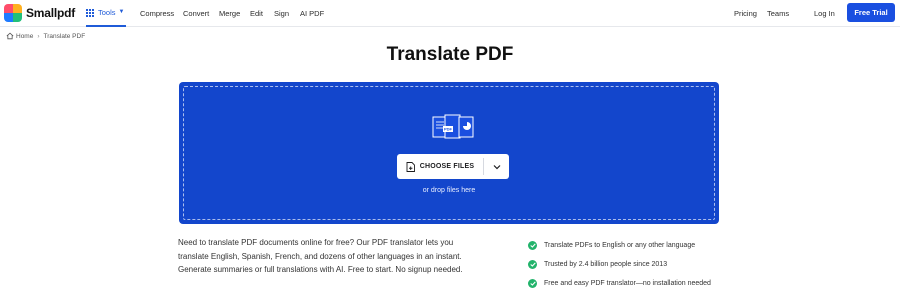  What do you see at coordinates (745, 13) in the screenshot?
I see `nav-pricing: Pricing` at bounding box center [745, 13].